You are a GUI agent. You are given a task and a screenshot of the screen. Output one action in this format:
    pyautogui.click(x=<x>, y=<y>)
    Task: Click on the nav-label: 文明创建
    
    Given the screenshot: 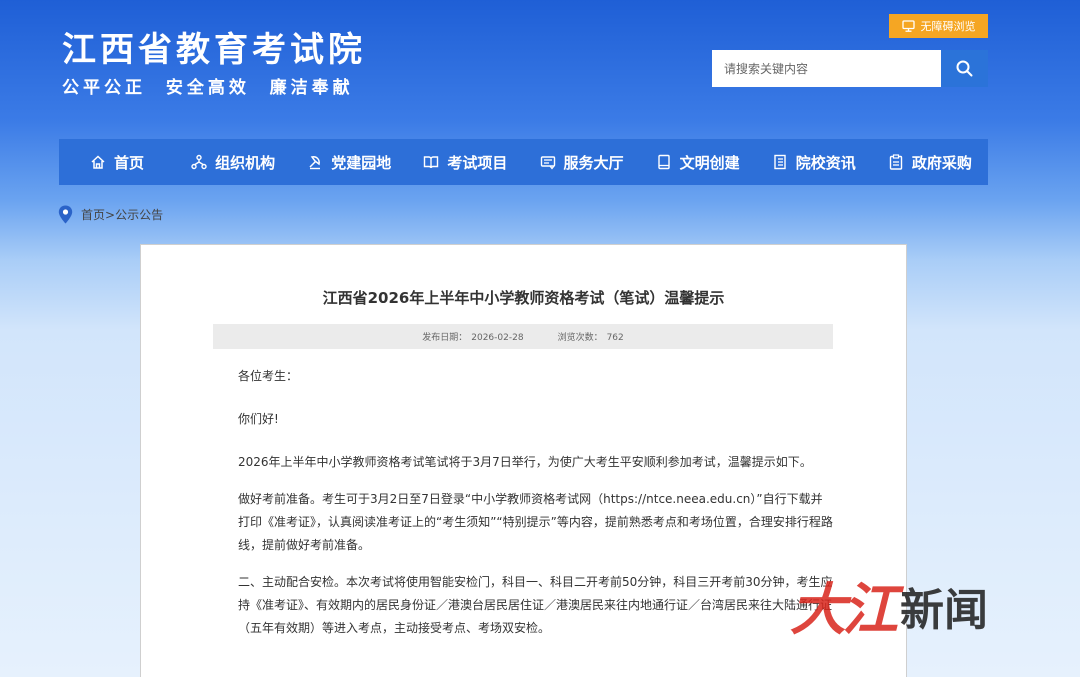 What is the action you would take?
    pyautogui.click(x=709, y=162)
    